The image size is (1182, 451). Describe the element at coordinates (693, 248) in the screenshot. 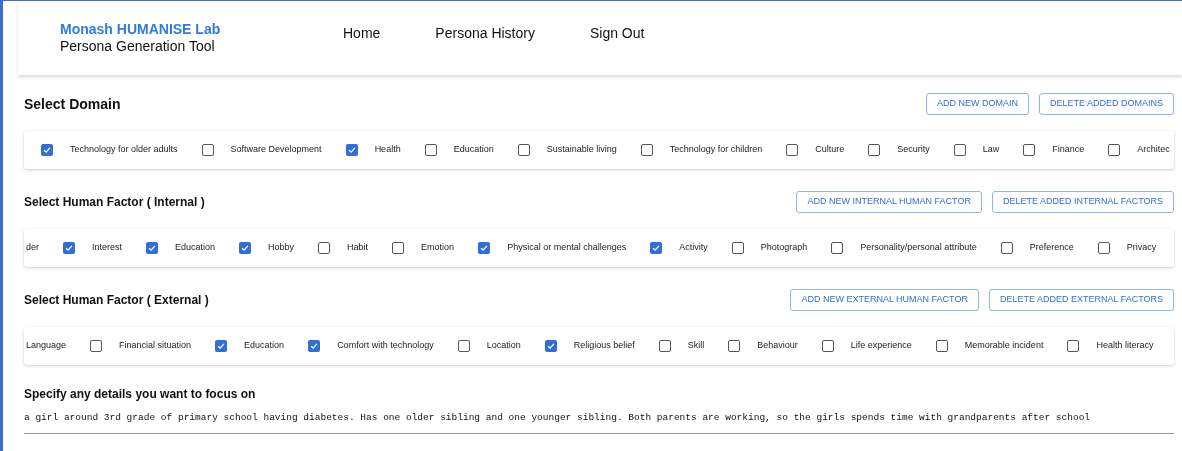

I see `checkbox-label: Activity` at that location.